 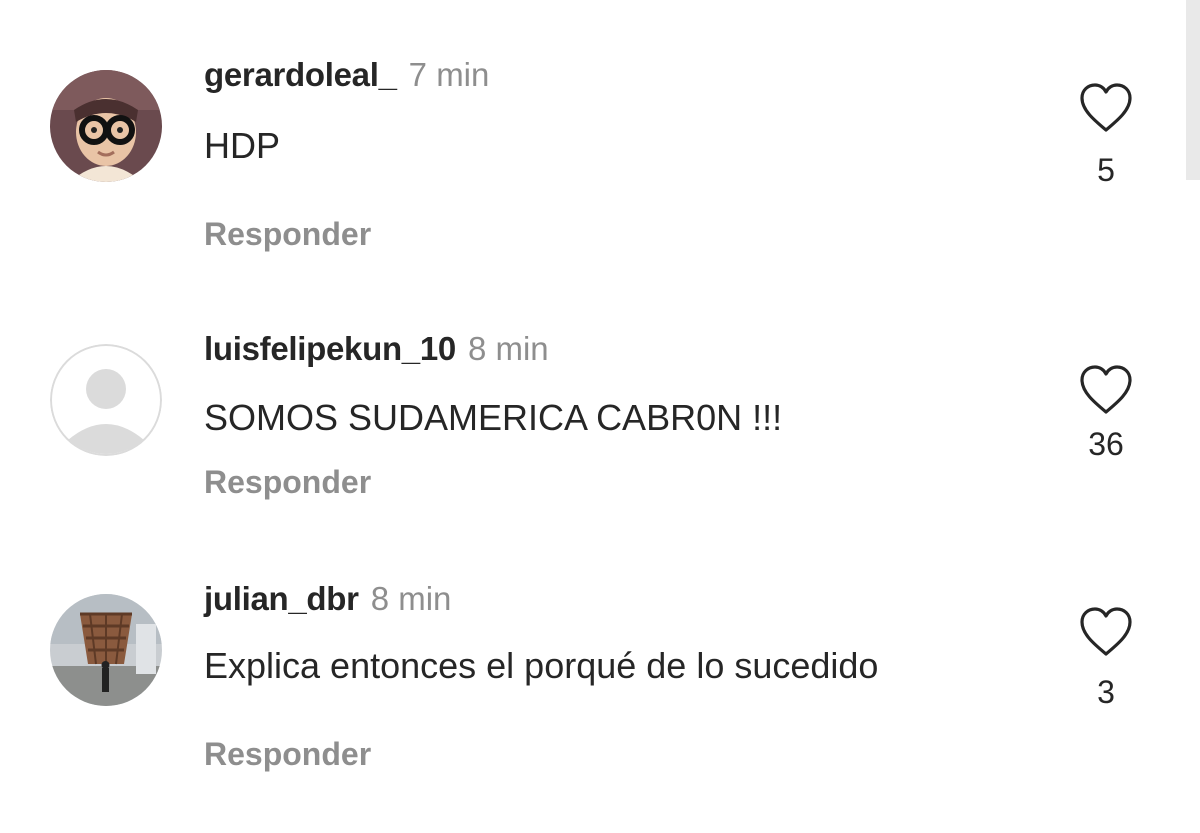 I want to click on avatar-photo-child, so click(x=106, y=126).